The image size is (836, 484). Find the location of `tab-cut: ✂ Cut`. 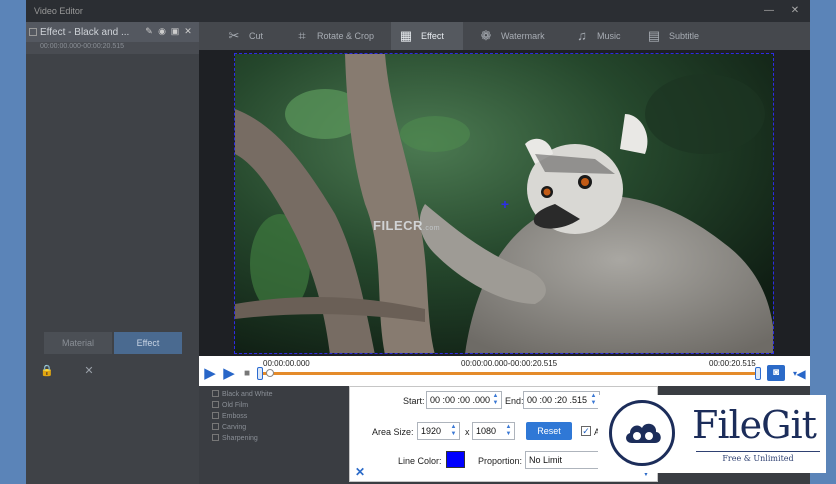

tab-cut: ✂ Cut is located at coordinates (250, 36).